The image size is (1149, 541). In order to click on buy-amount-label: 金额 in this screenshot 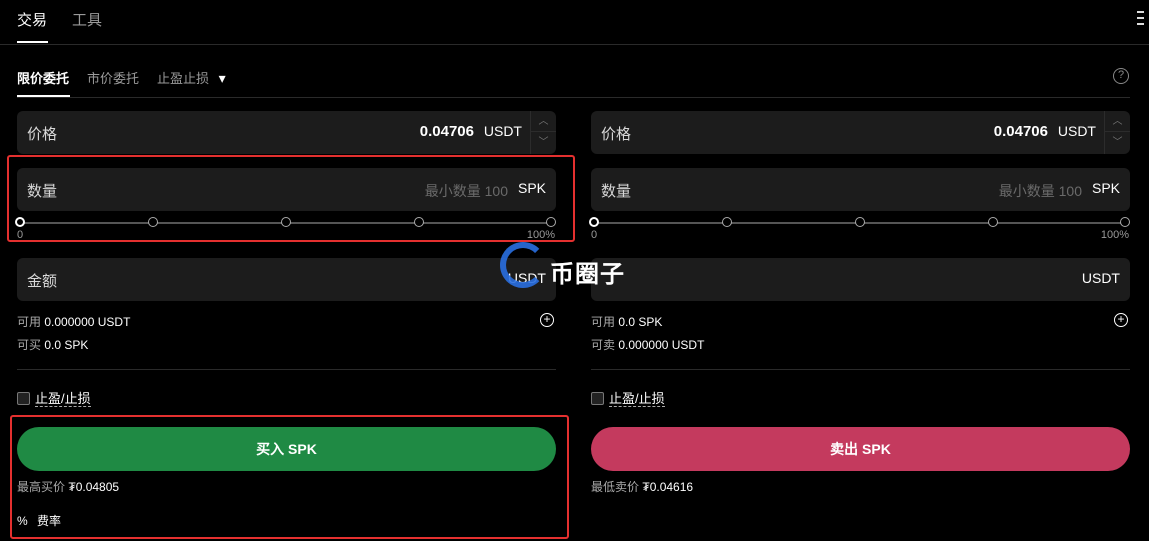, I will do `click(42, 281)`.